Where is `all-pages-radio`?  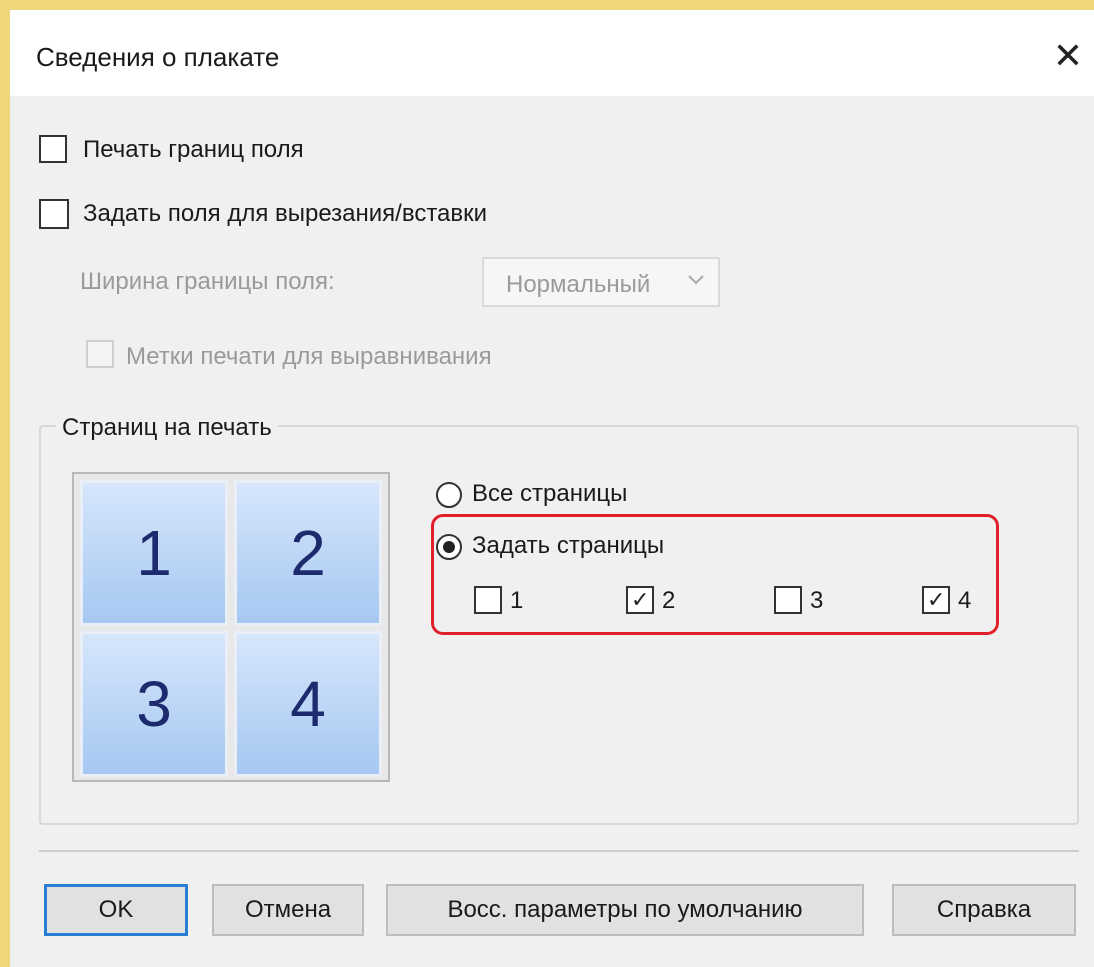 all-pages-radio is located at coordinates (449, 495).